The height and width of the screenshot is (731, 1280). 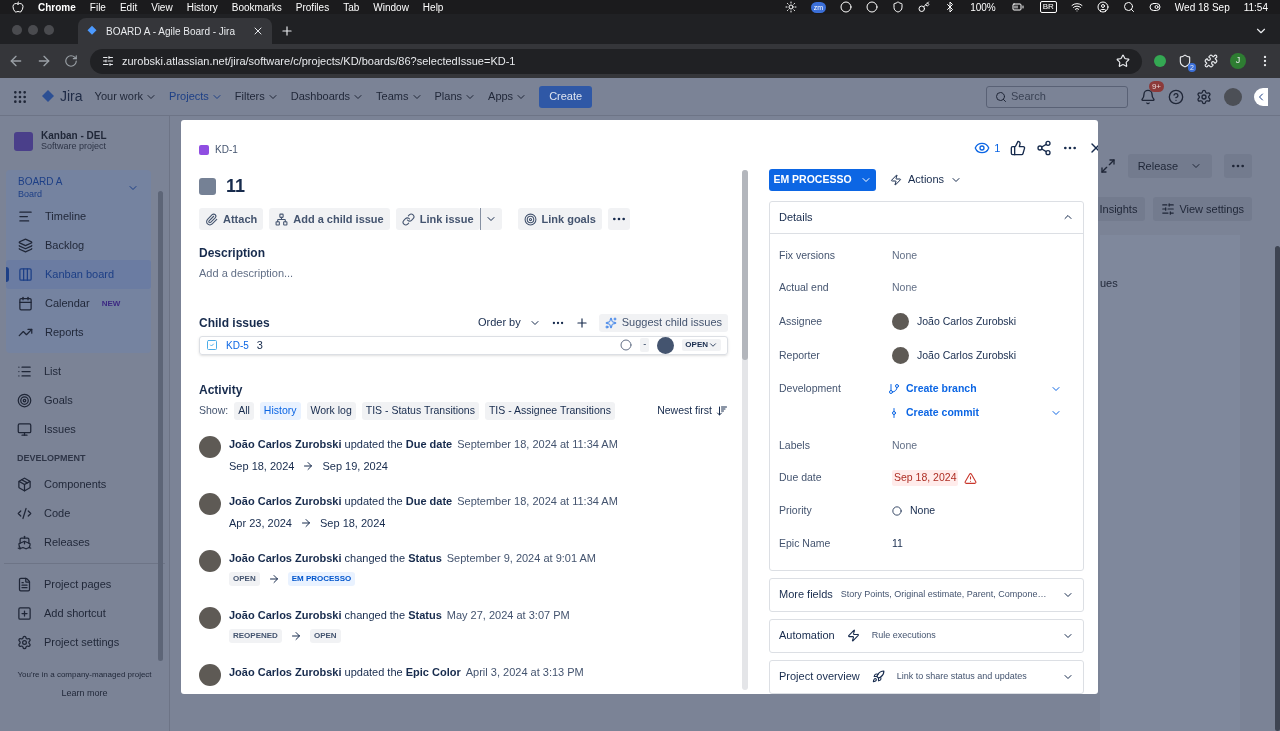 What do you see at coordinates (391, 7) in the screenshot?
I see `menu-item: Window` at bounding box center [391, 7].